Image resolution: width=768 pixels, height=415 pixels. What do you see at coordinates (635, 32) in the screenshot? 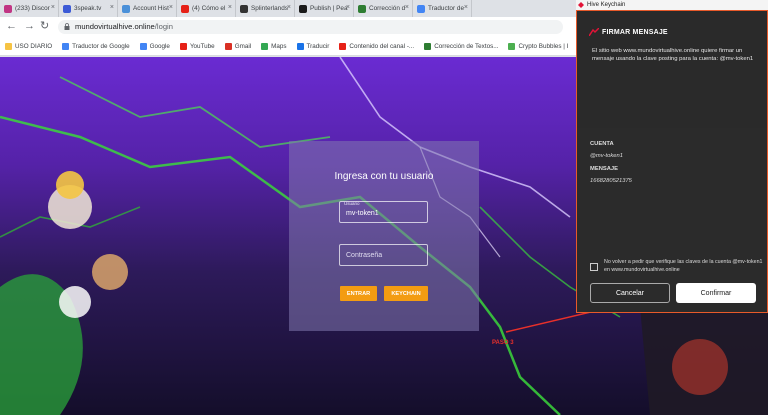
I see `keychain-heading: FIRMAR MENSAJE` at bounding box center [635, 32].